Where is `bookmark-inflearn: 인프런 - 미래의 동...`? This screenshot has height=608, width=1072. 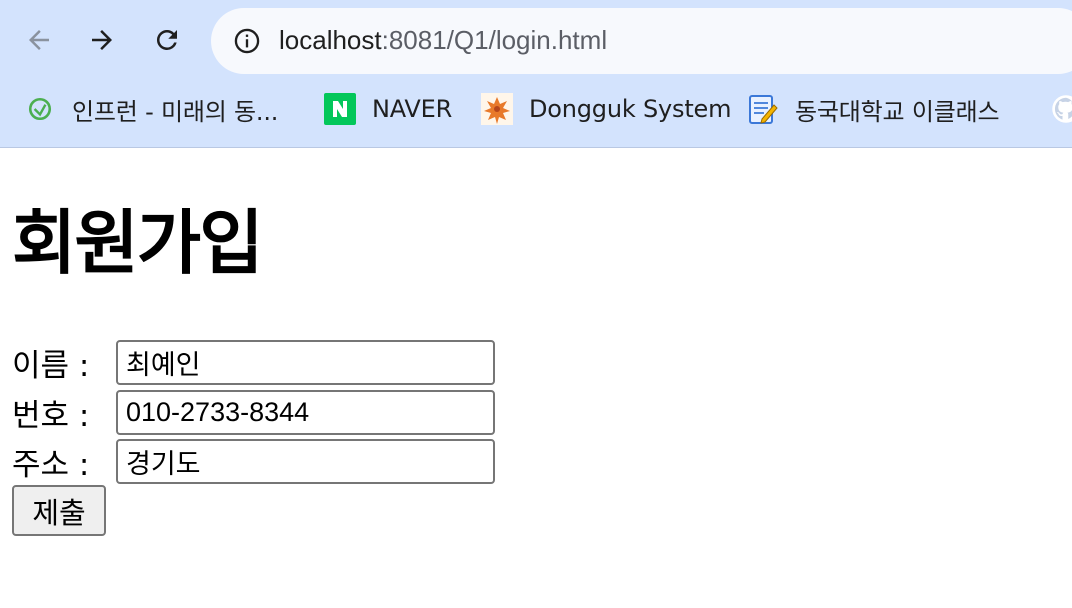 bookmark-inflearn: 인프런 - 미래의 동... is located at coordinates (151, 109).